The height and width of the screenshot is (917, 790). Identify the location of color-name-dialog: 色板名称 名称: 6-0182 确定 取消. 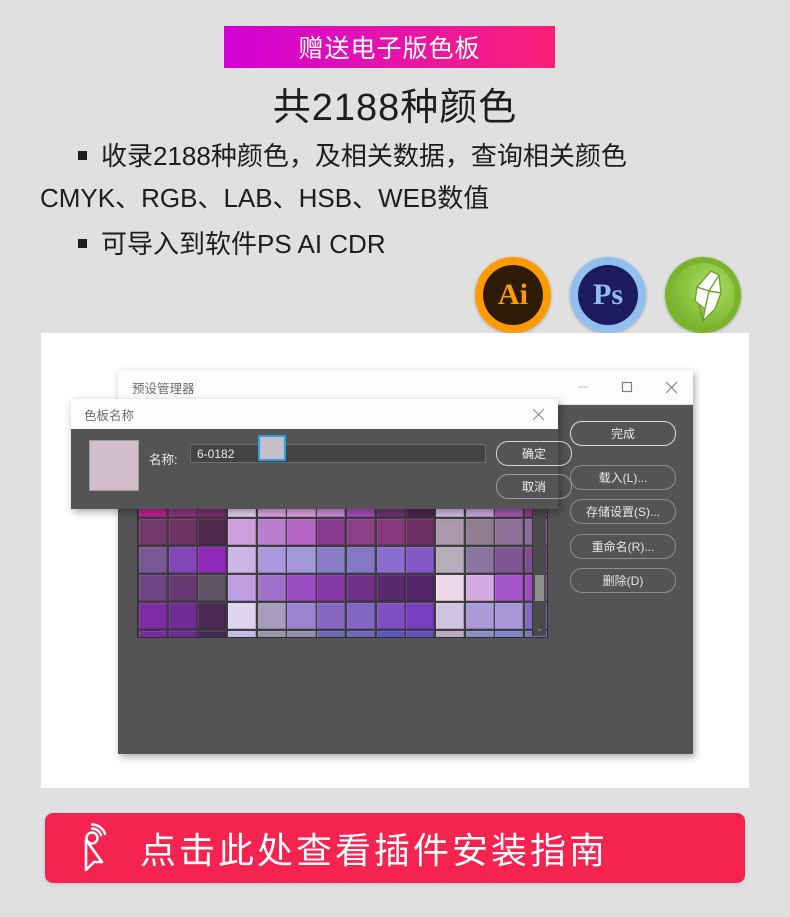
(321, 454).